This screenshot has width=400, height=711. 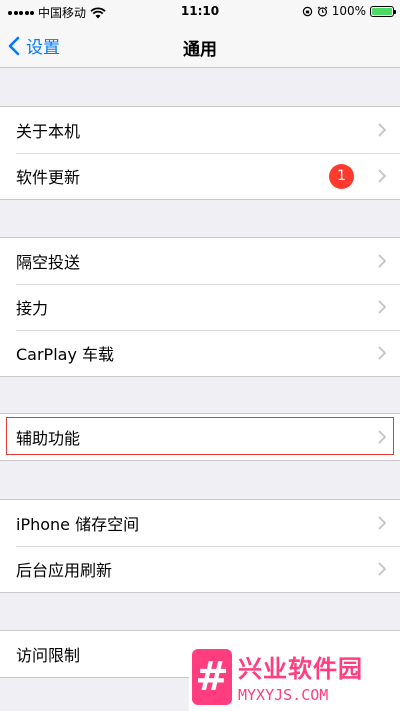 What do you see at coordinates (48, 177) in the screenshot?
I see `row-label: 软件更新` at bounding box center [48, 177].